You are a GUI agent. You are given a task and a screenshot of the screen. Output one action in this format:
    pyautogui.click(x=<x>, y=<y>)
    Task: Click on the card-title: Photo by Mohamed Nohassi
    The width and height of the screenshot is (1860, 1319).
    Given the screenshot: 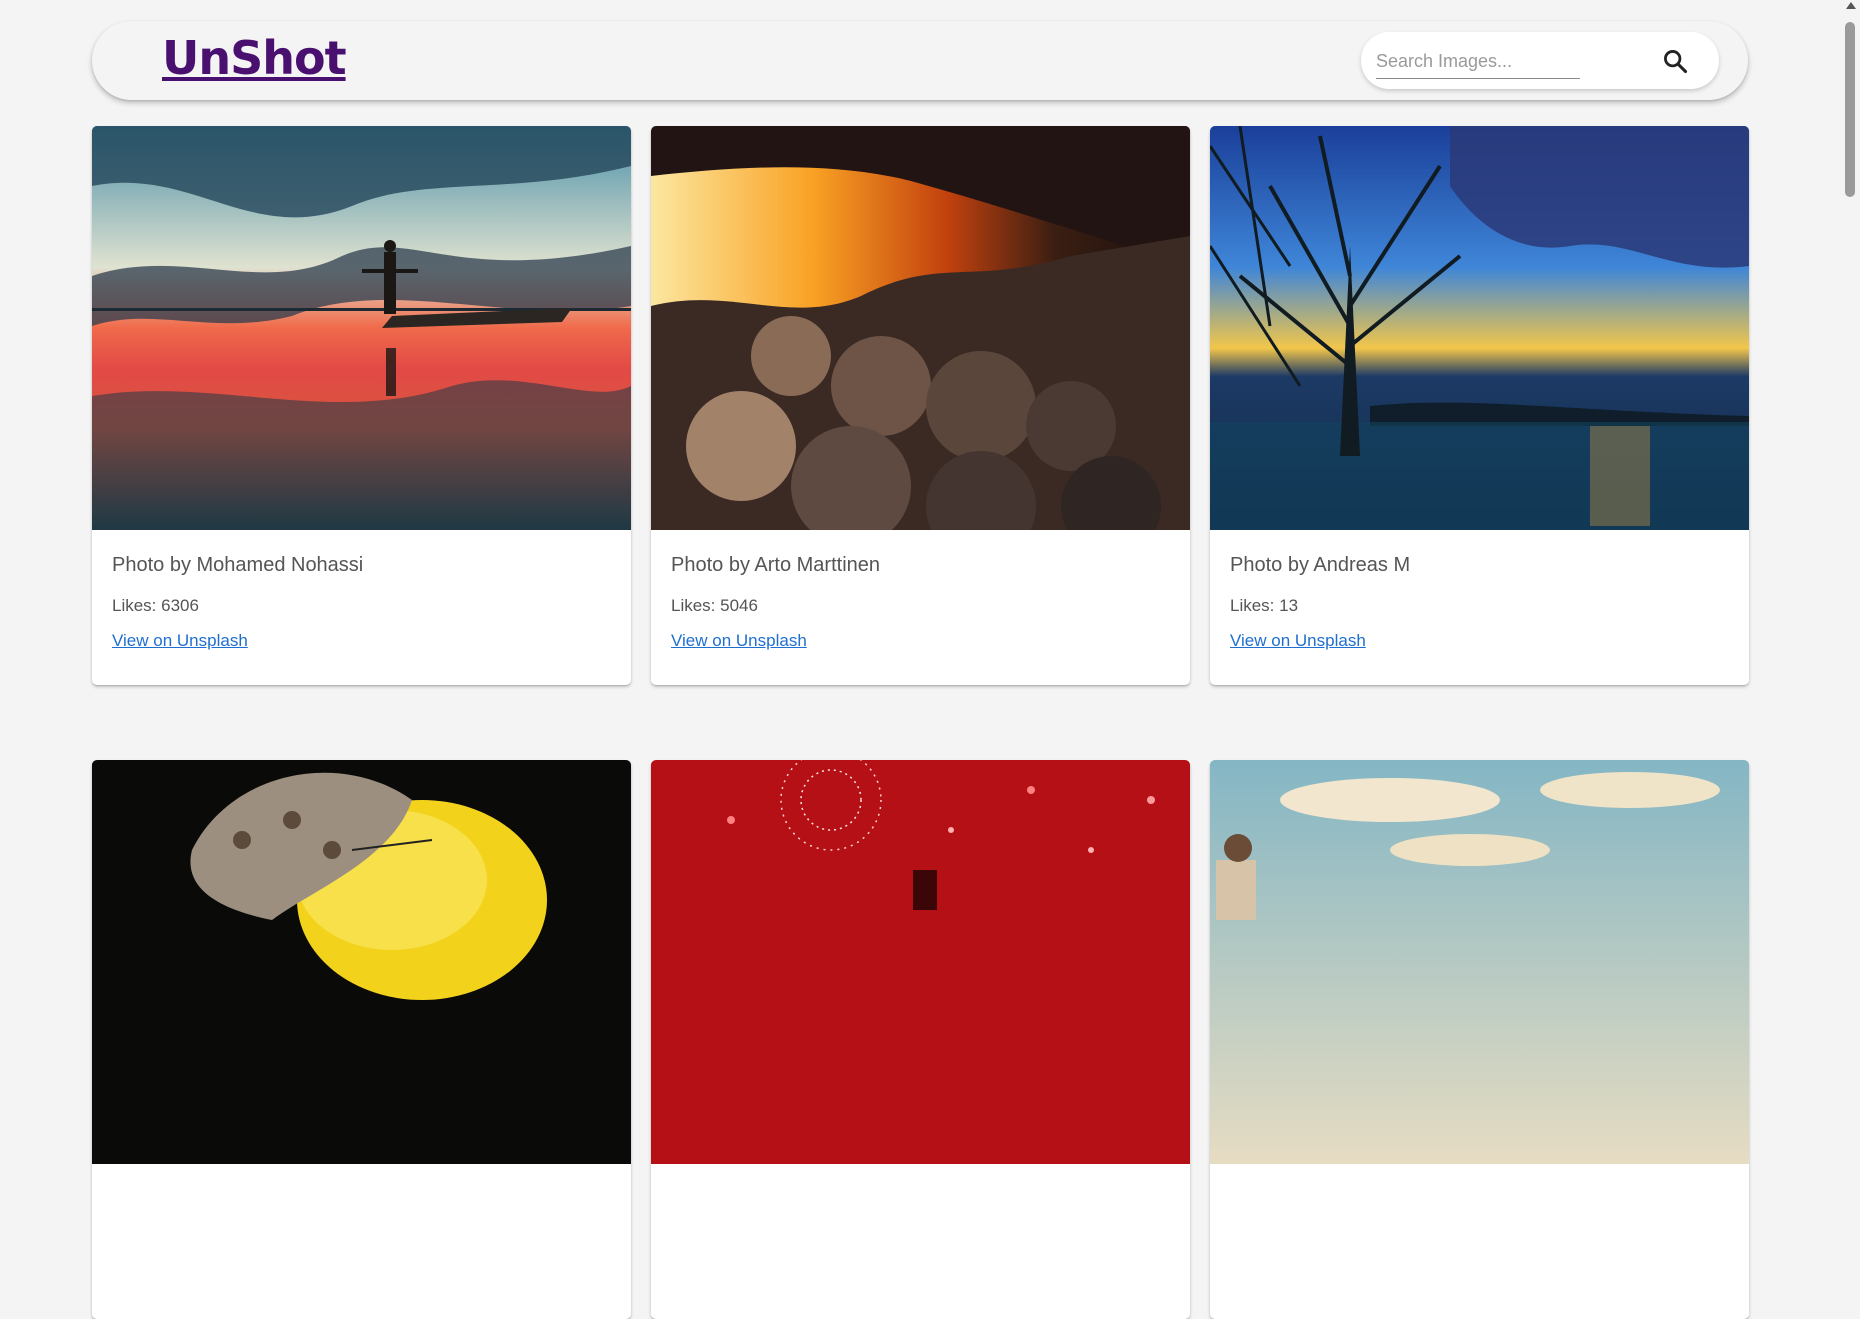 What is the action you would take?
    pyautogui.click(x=238, y=565)
    